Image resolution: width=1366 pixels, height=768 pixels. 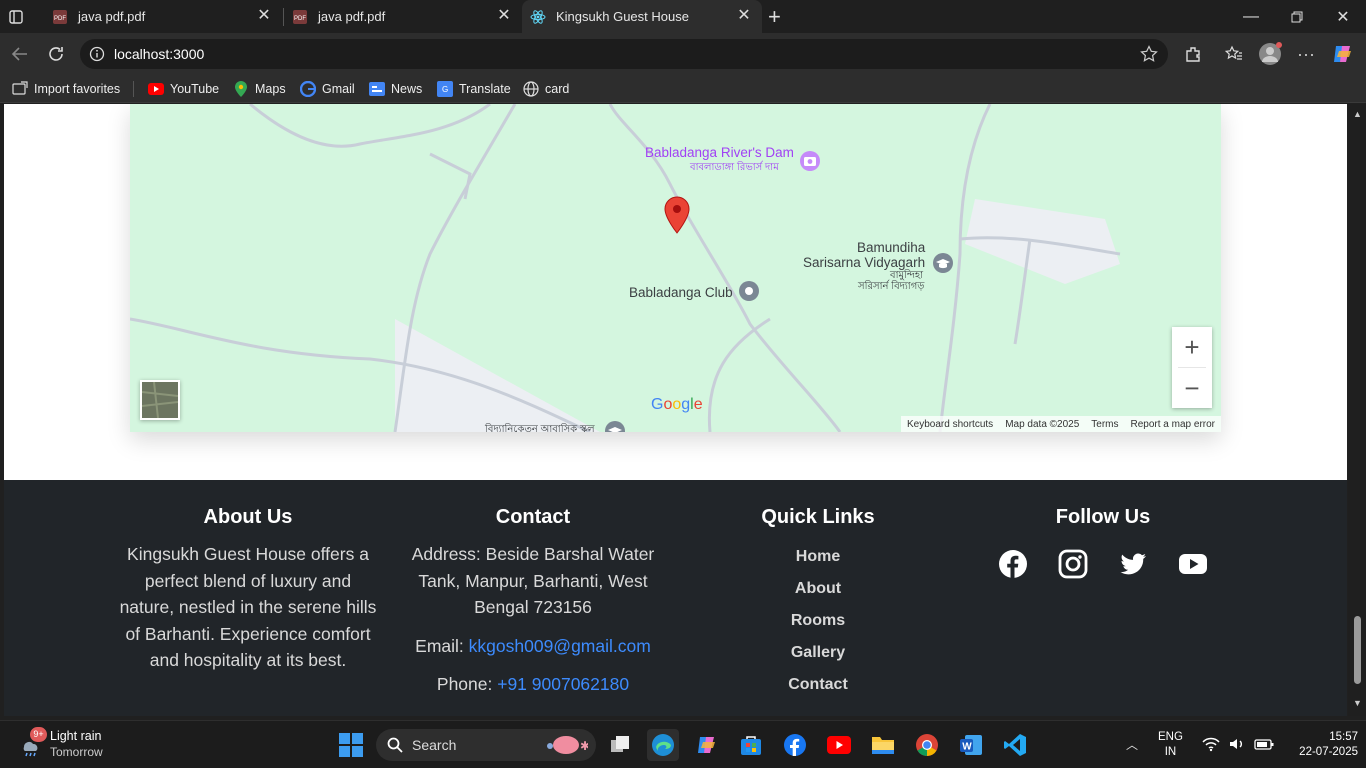 I want to click on start-button, so click(x=351, y=745).